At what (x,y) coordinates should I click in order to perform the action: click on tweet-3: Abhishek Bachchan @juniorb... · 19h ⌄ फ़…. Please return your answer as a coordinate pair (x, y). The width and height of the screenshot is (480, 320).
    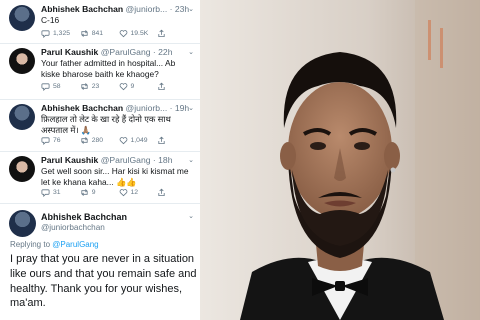
    Looking at the image, I should click on (100, 126).